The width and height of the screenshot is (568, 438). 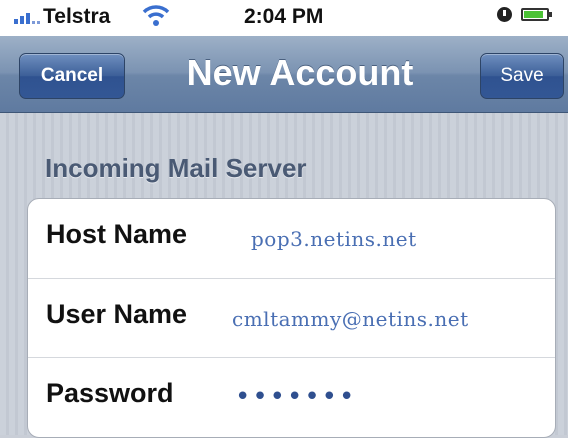 I want to click on password-value: •••••••, so click(x=296, y=397).